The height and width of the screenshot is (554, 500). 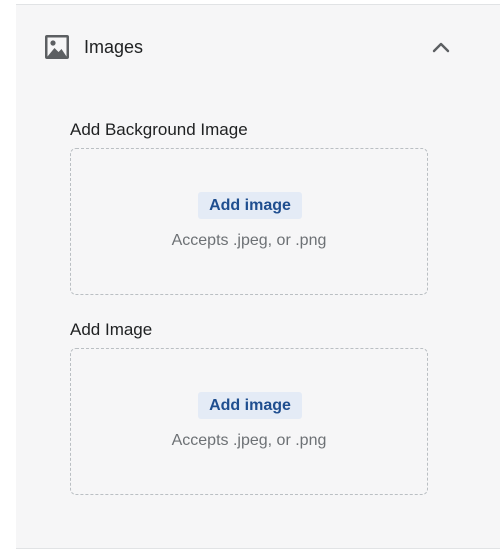 I want to click on collapse-button, so click(x=441, y=47).